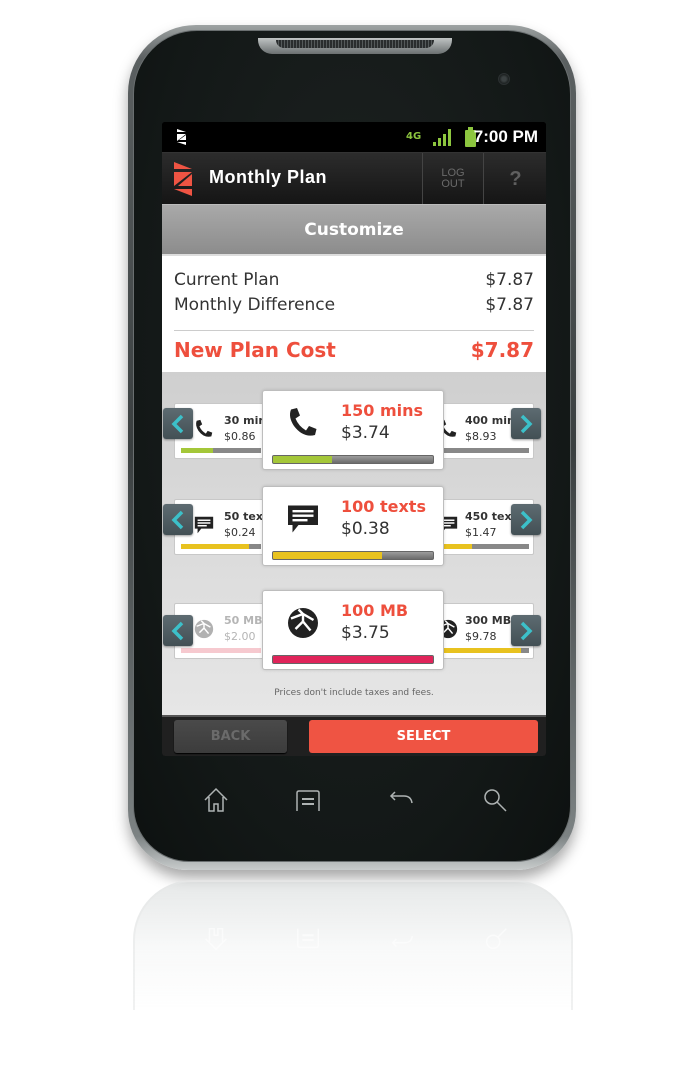 The width and height of the screenshot is (700, 1070). I want to click on option-price: $2.00, so click(240, 636).